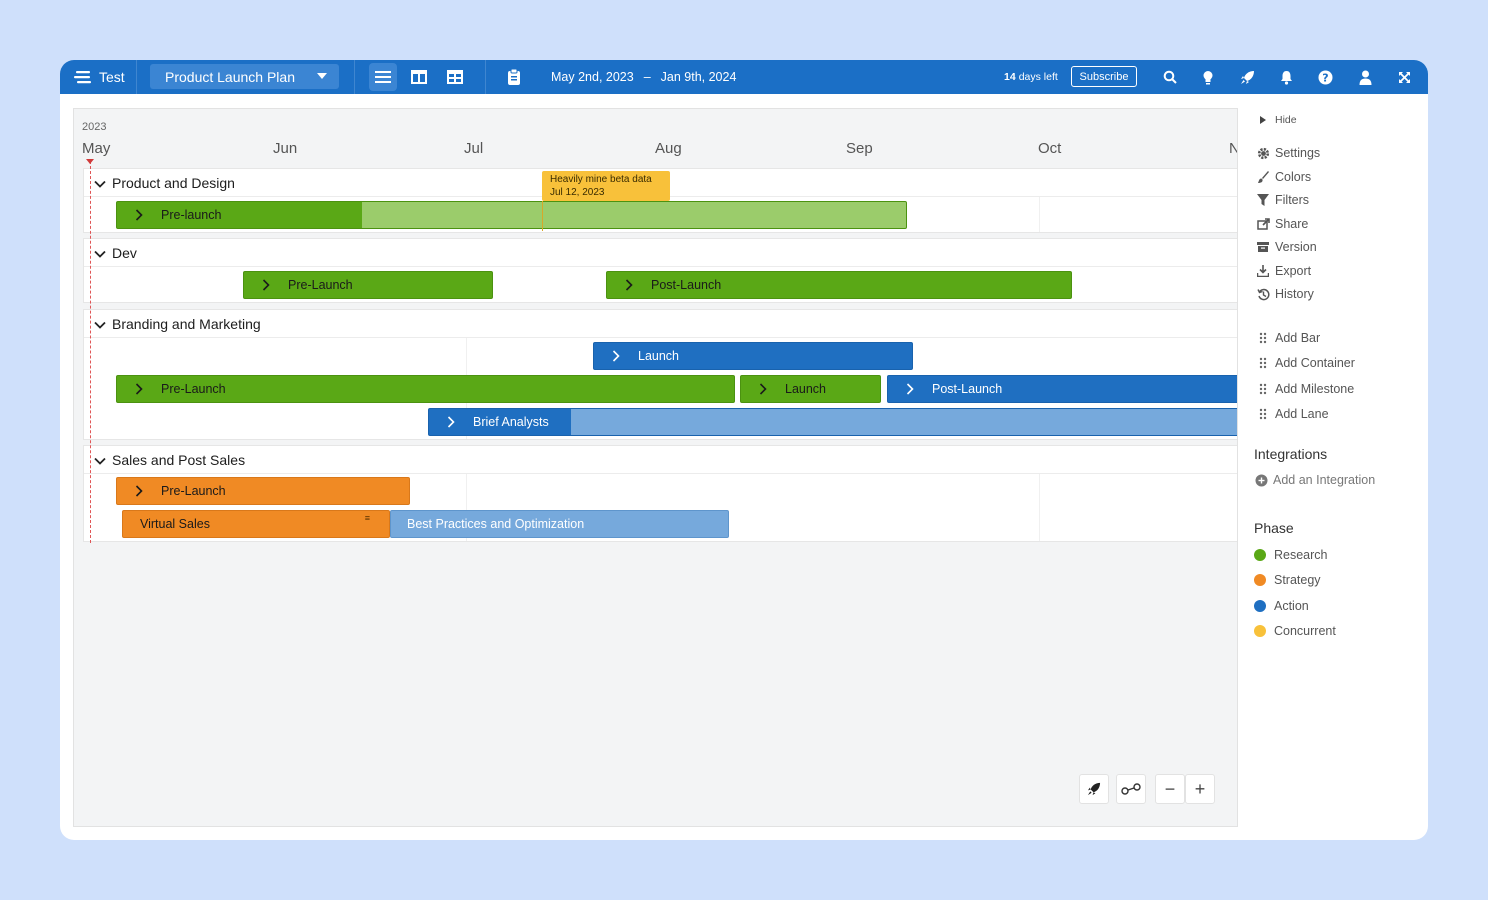 This screenshot has height=900, width=1488. I want to click on phase-action: Action, so click(1281, 606).